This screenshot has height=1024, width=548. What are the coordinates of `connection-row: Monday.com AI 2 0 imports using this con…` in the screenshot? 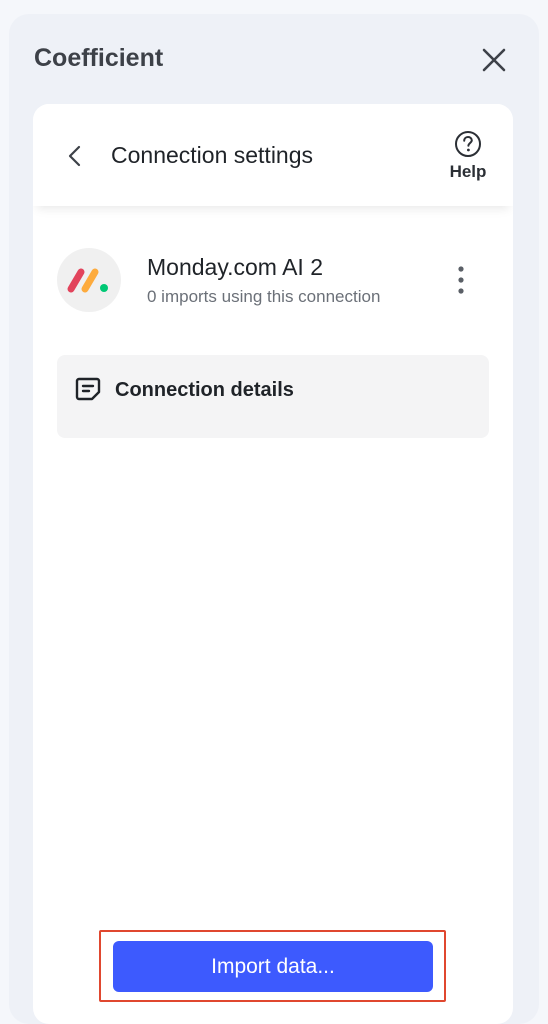 It's located at (277, 280).